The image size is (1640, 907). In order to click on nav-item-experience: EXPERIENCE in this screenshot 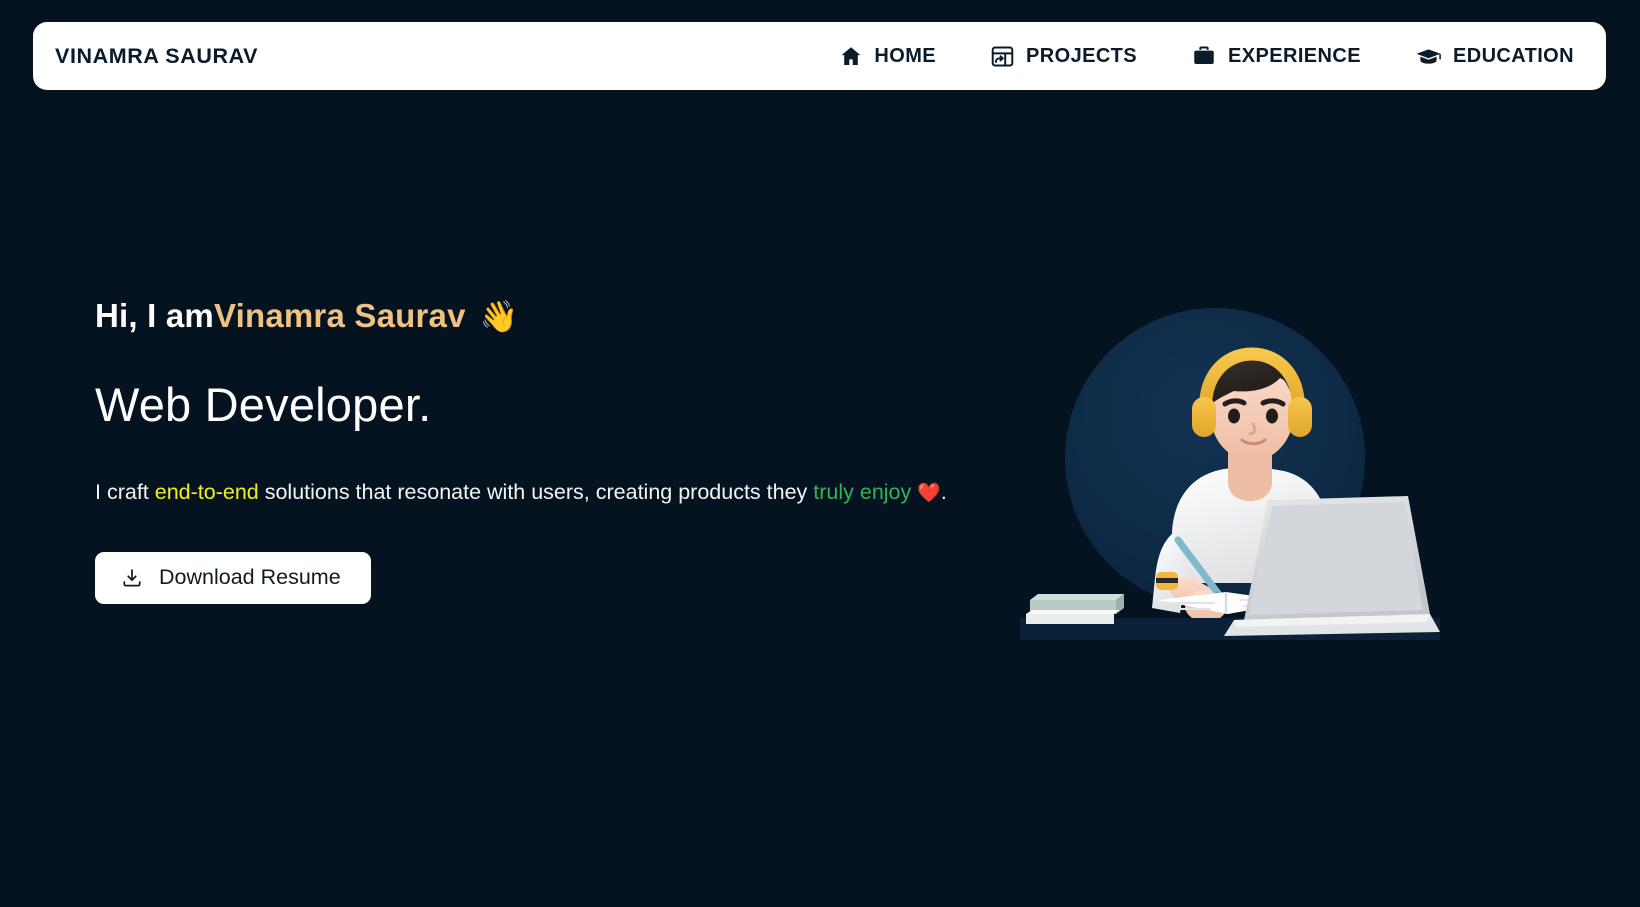, I will do `click(1276, 56)`.